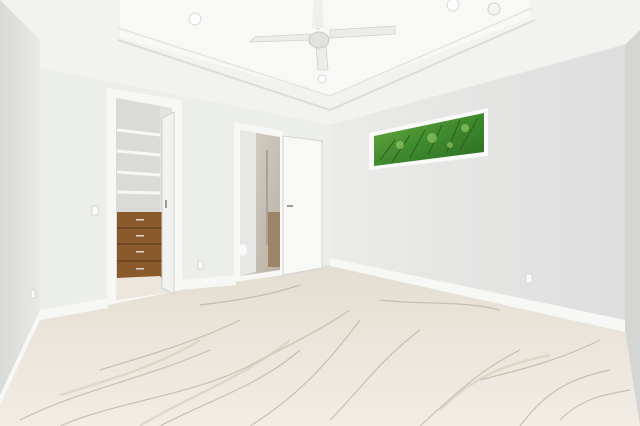 The height and width of the screenshot is (426, 640). What do you see at coordinates (267, 197) in the screenshot?
I see `shower-glass` at bounding box center [267, 197].